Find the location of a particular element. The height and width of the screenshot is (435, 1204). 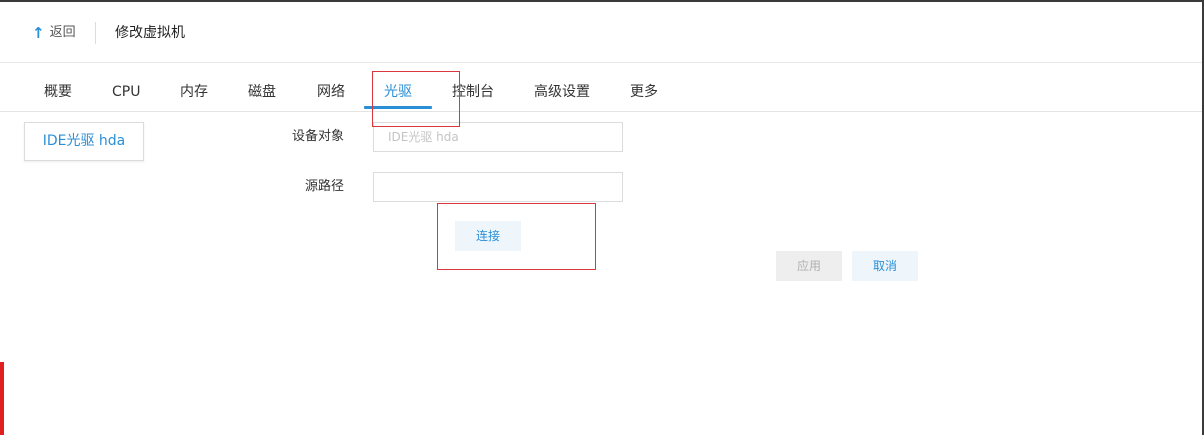

source-path-label: 源路径 is located at coordinates (324, 186).